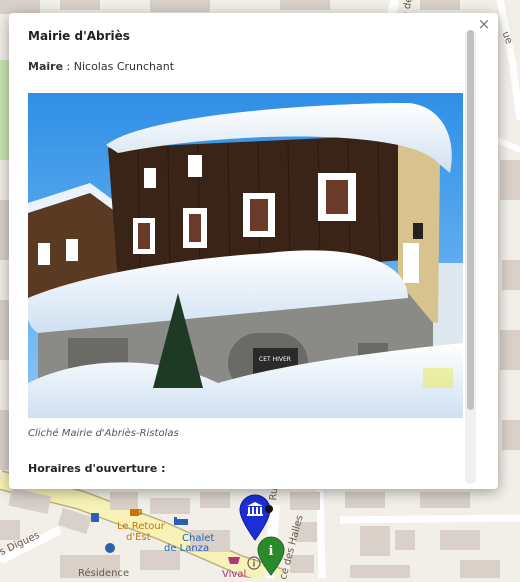  What do you see at coordinates (103, 433) in the screenshot?
I see `photo-caption: Cliché Mairie d'Abriès-Ristolas` at bounding box center [103, 433].